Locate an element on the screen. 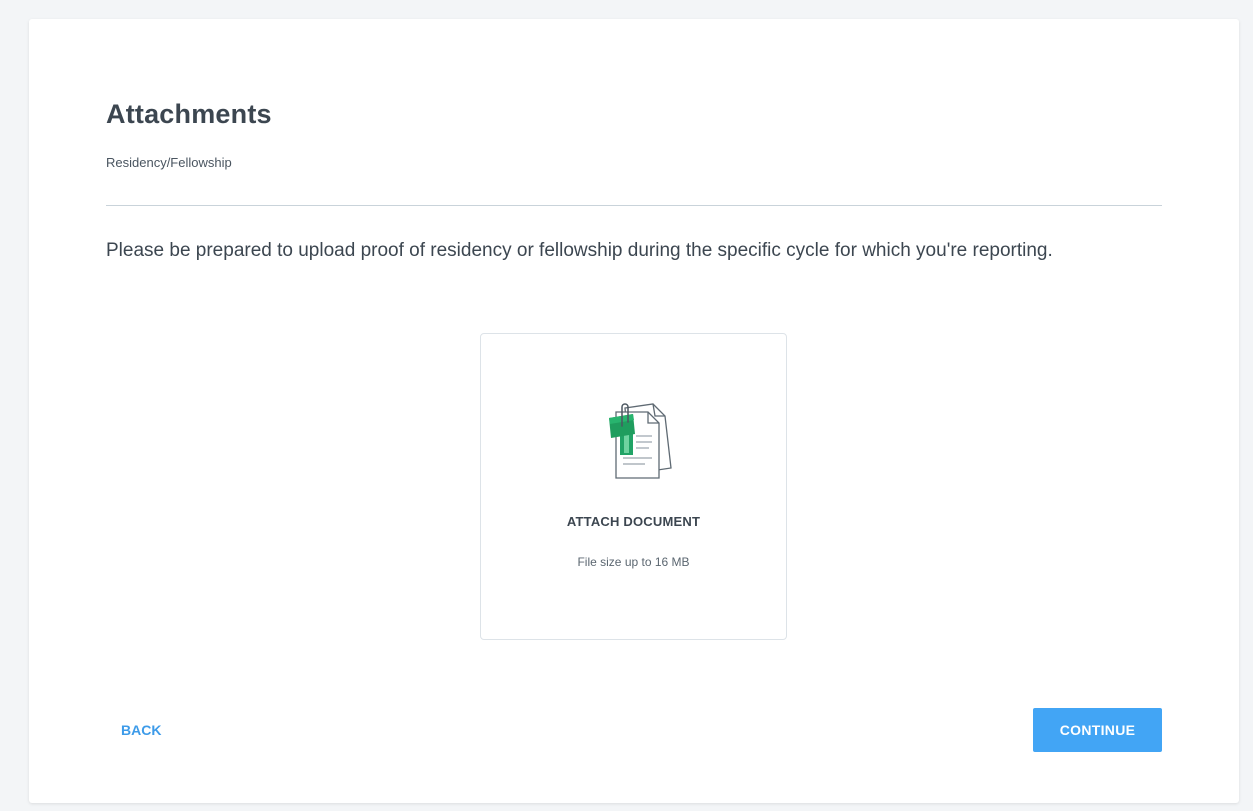 This screenshot has width=1253, height=811. document-with-paperclip-icon is located at coordinates (640, 441).